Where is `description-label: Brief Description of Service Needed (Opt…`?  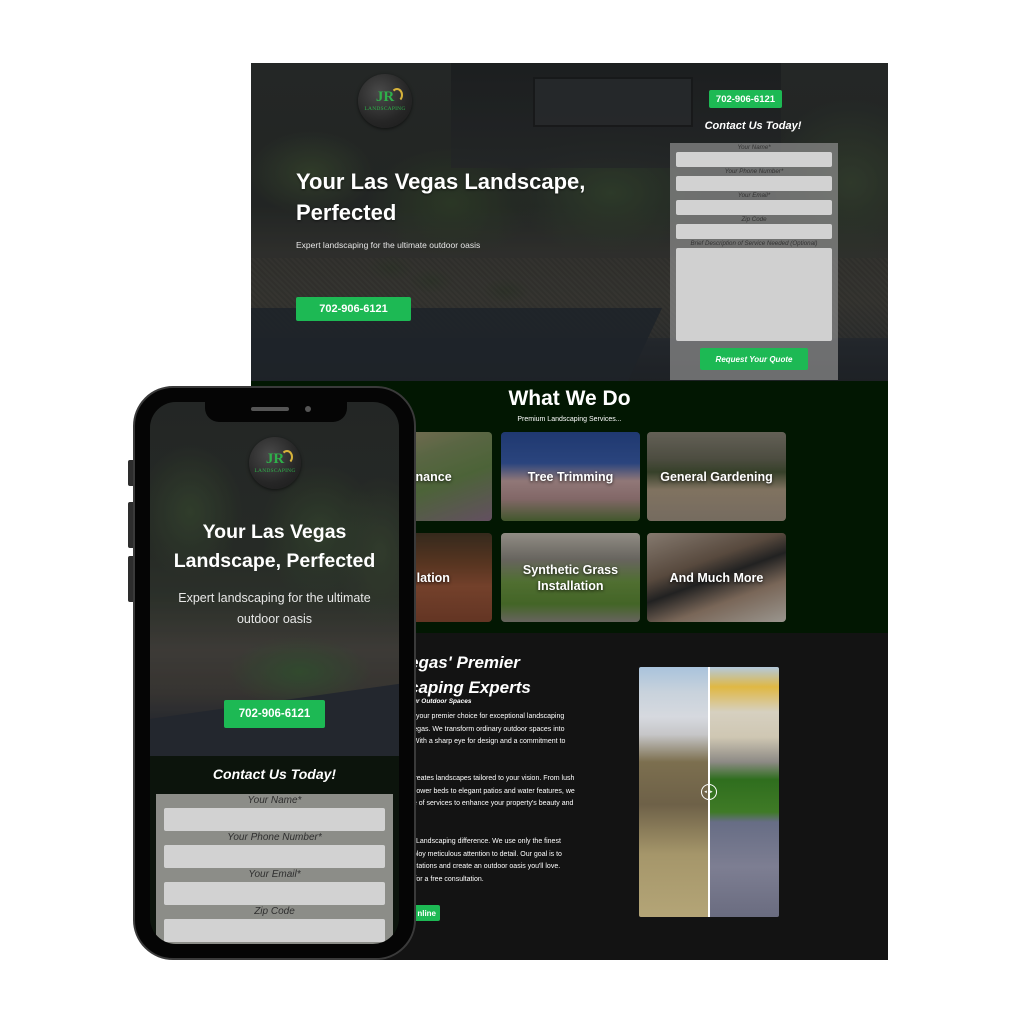 description-label: Brief Description of Service Needed (Opt… is located at coordinates (754, 243).